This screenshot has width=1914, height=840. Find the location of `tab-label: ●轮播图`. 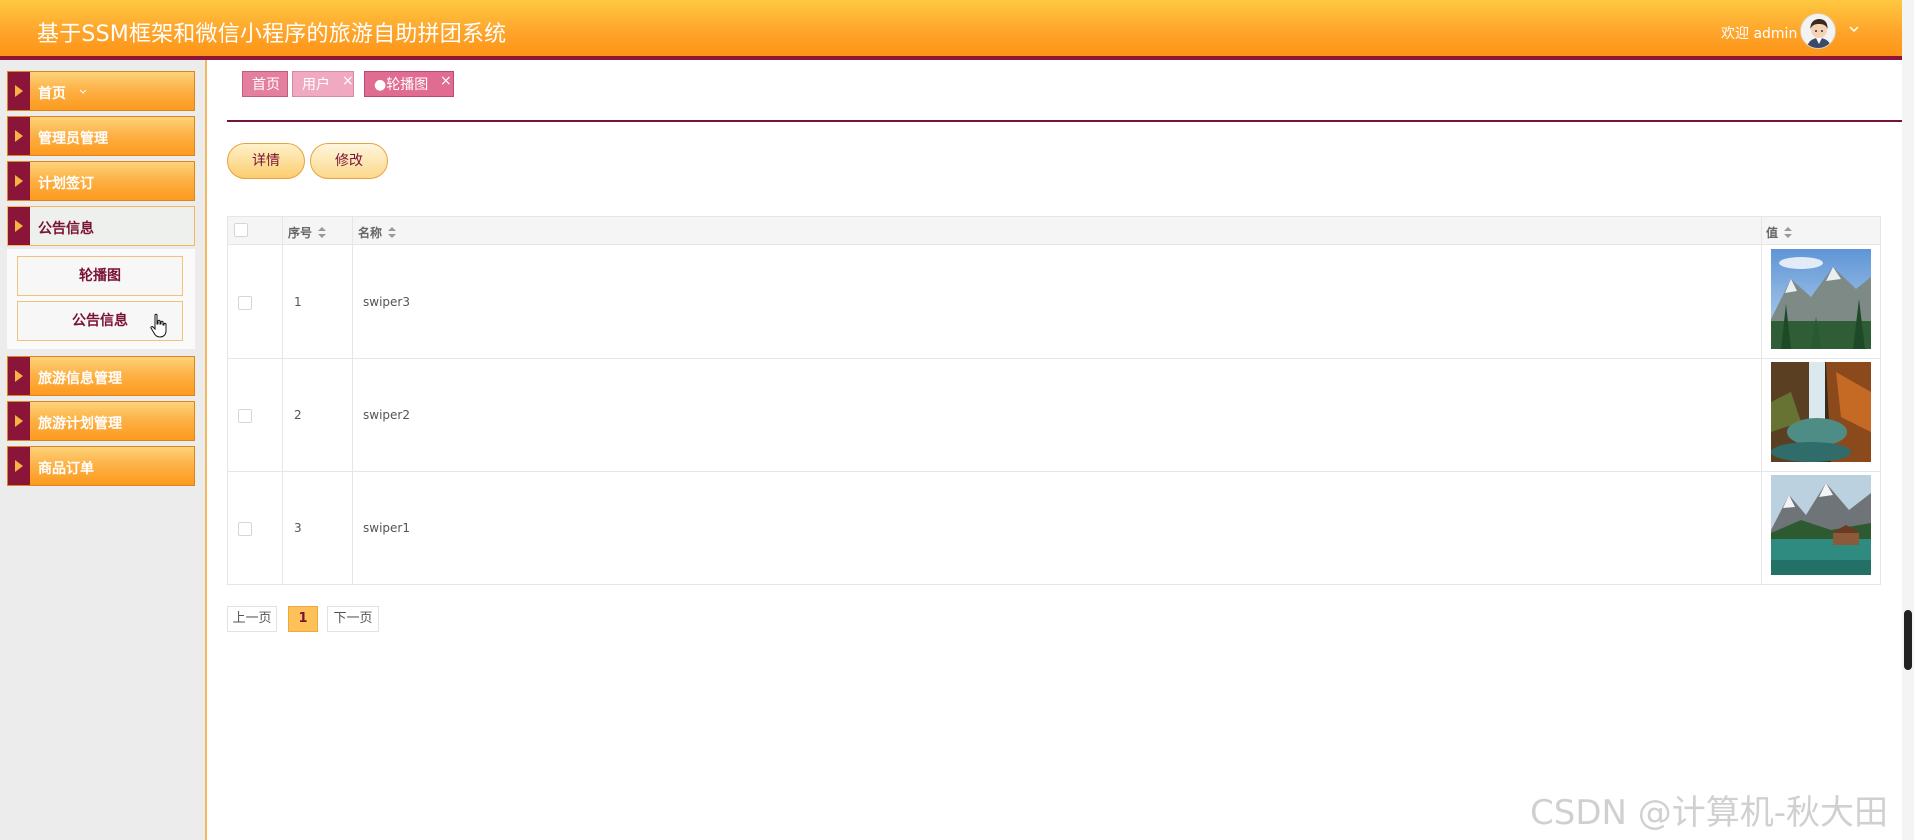

tab-label: ●轮播图 is located at coordinates (401, 85).